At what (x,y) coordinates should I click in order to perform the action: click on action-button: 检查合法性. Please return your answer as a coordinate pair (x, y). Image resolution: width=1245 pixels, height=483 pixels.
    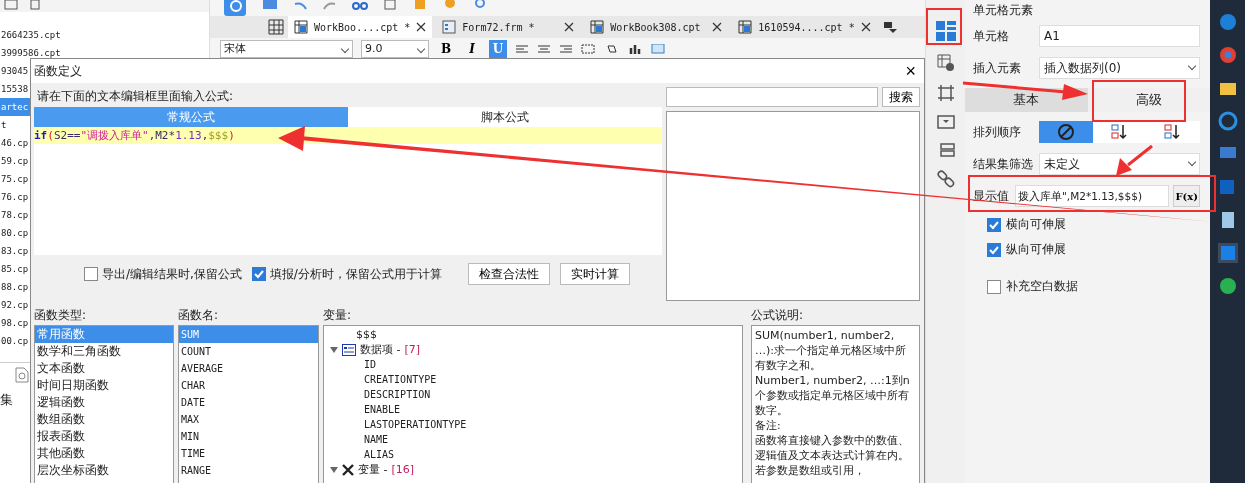
    Looking at the image, I should click on (508, 274).